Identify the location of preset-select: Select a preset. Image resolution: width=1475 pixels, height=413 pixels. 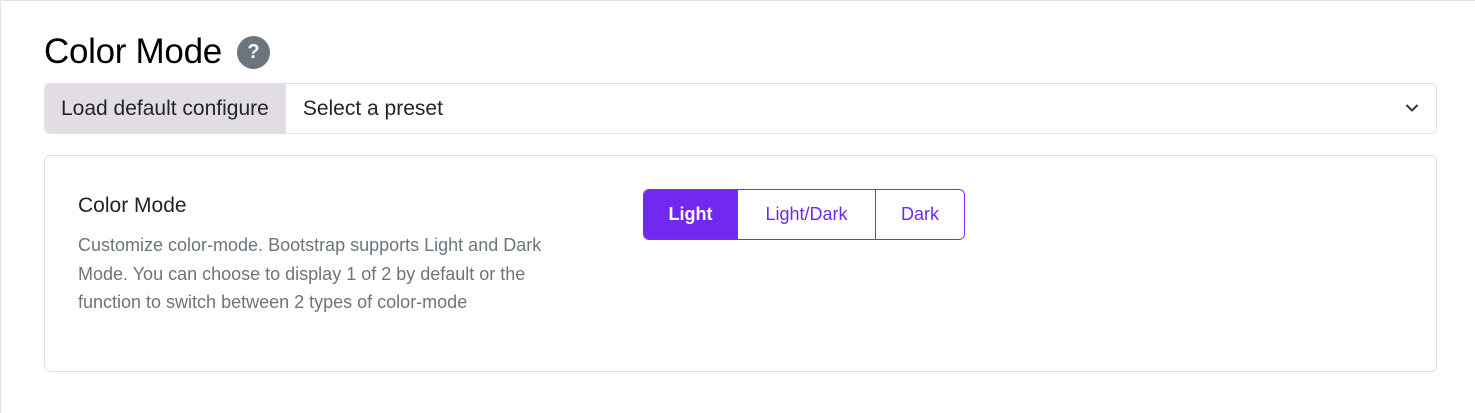
(861, 108).